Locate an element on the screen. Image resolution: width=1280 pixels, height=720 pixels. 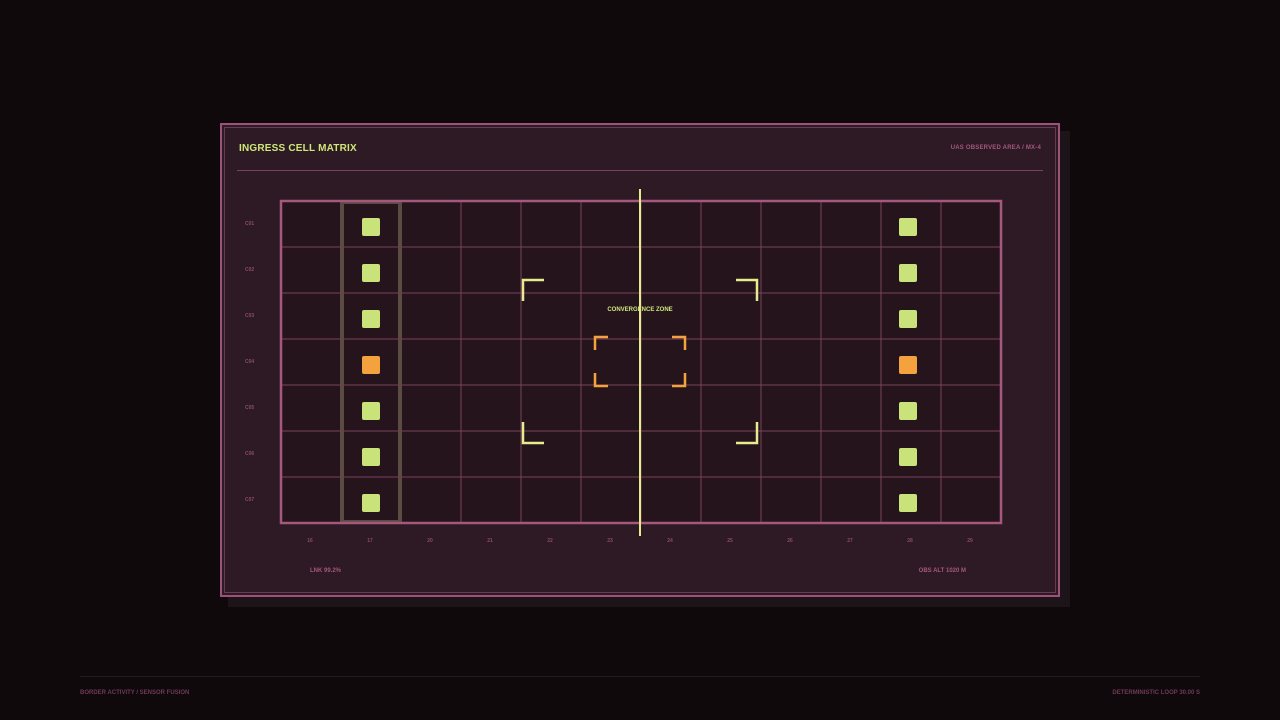
column-label: 23 is located at coordinates (610, 541).